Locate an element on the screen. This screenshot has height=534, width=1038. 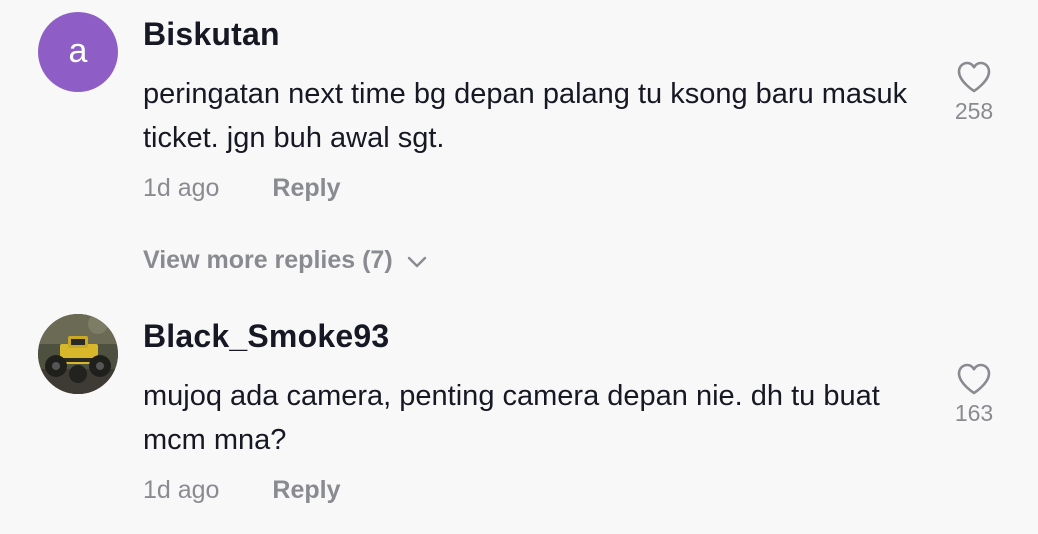
like-button: 163 is located at coordinates (974, 394).